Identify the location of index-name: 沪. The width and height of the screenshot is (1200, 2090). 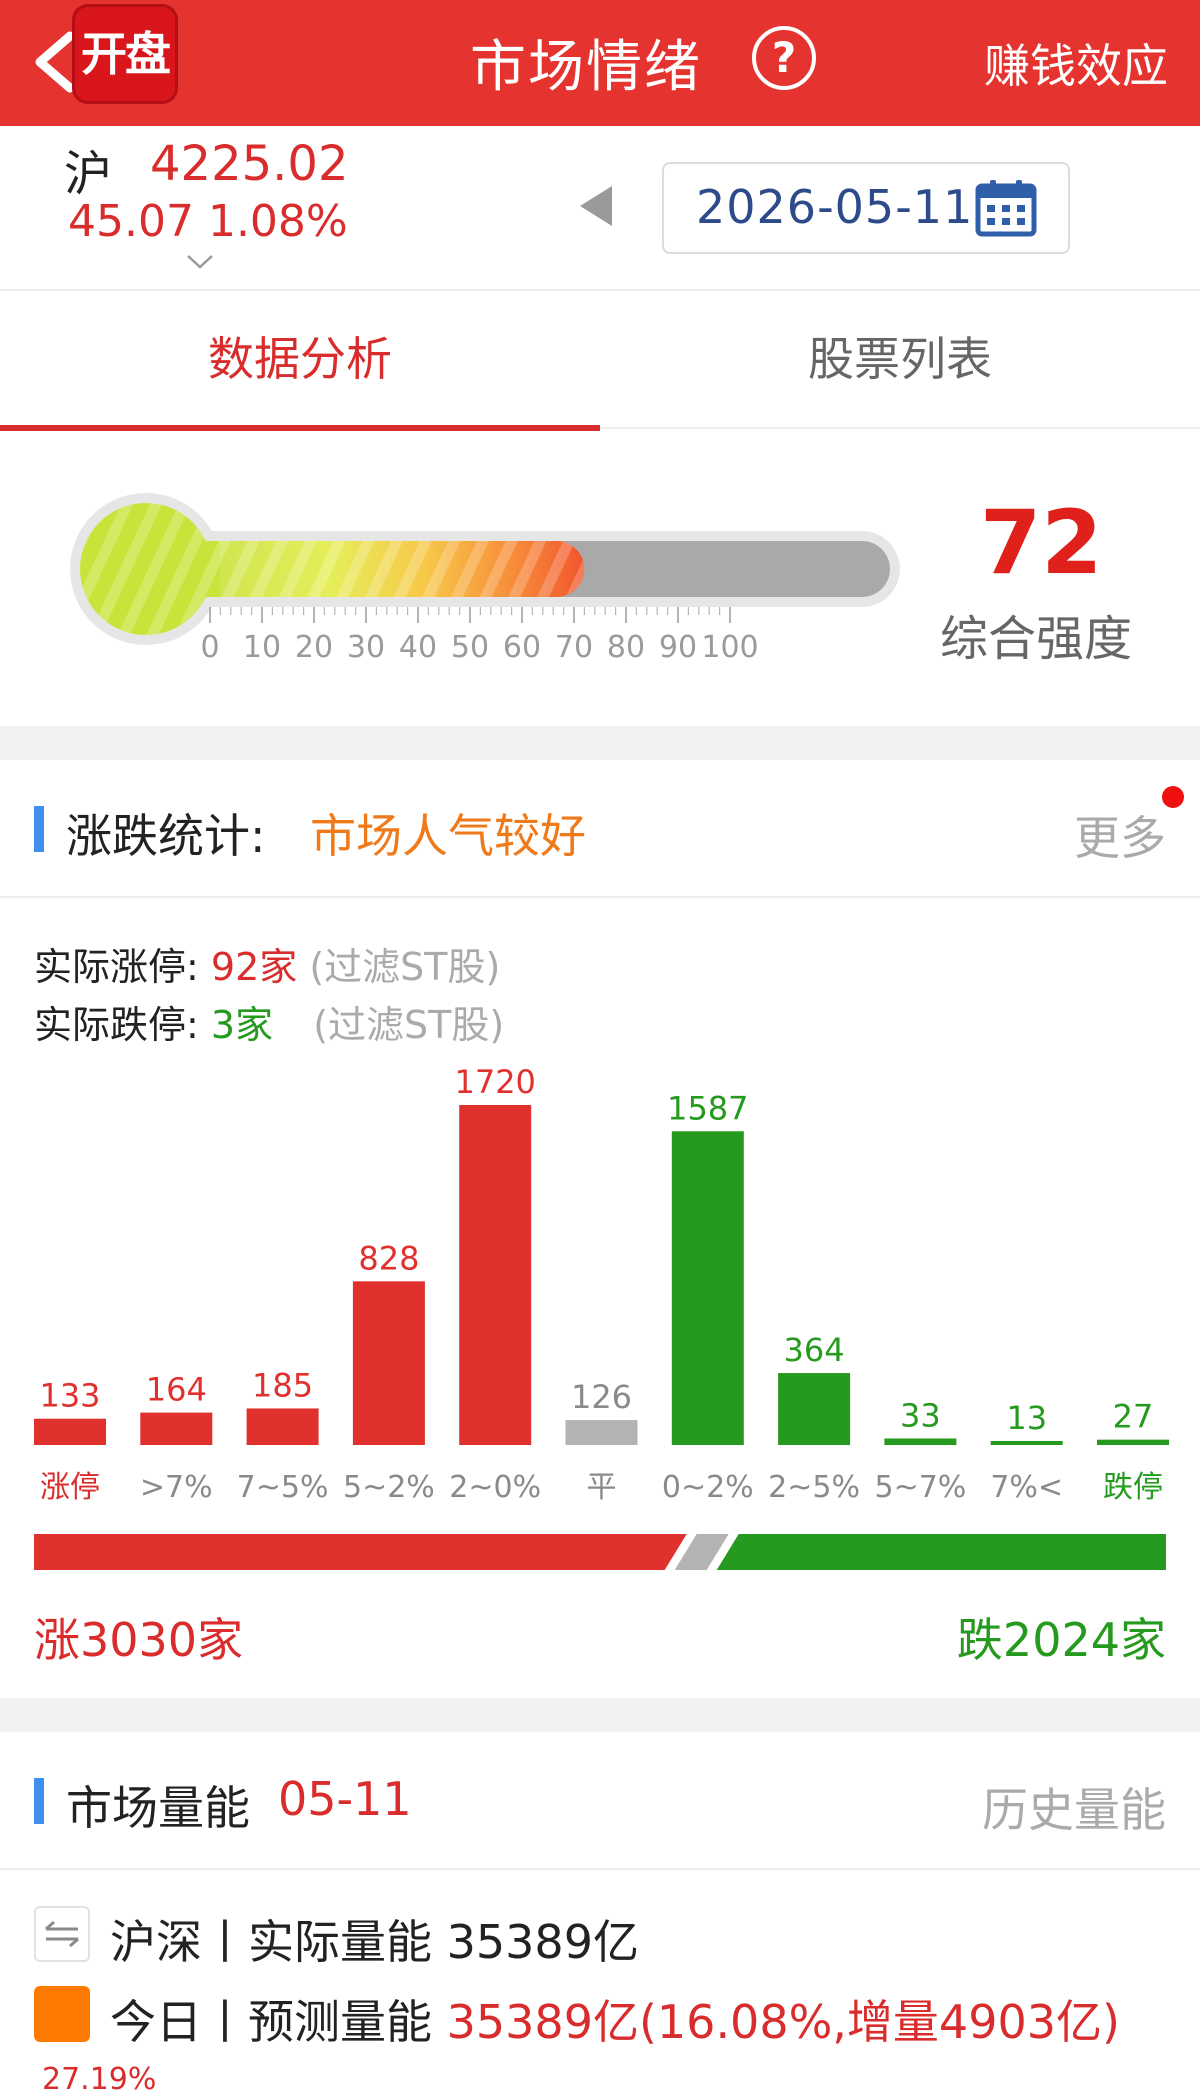
(88, 174).